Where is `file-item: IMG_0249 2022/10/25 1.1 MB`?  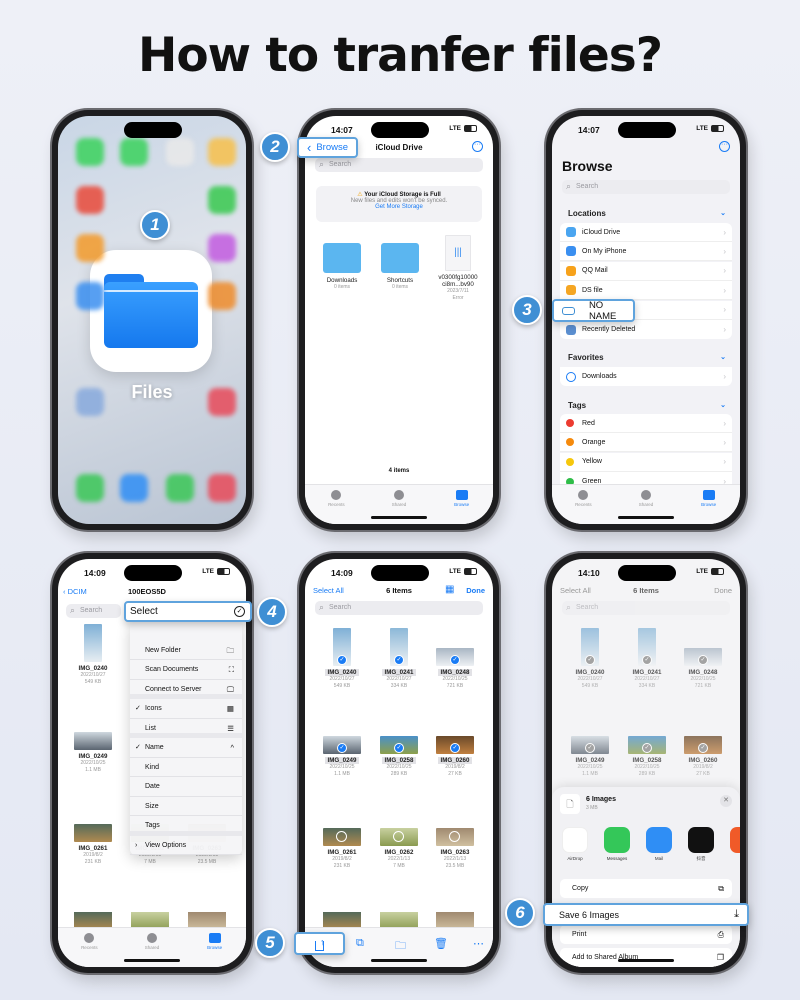
file-item: IMG_0249 2022/10/25 1.1 MB is located at coordinates (93, 743).